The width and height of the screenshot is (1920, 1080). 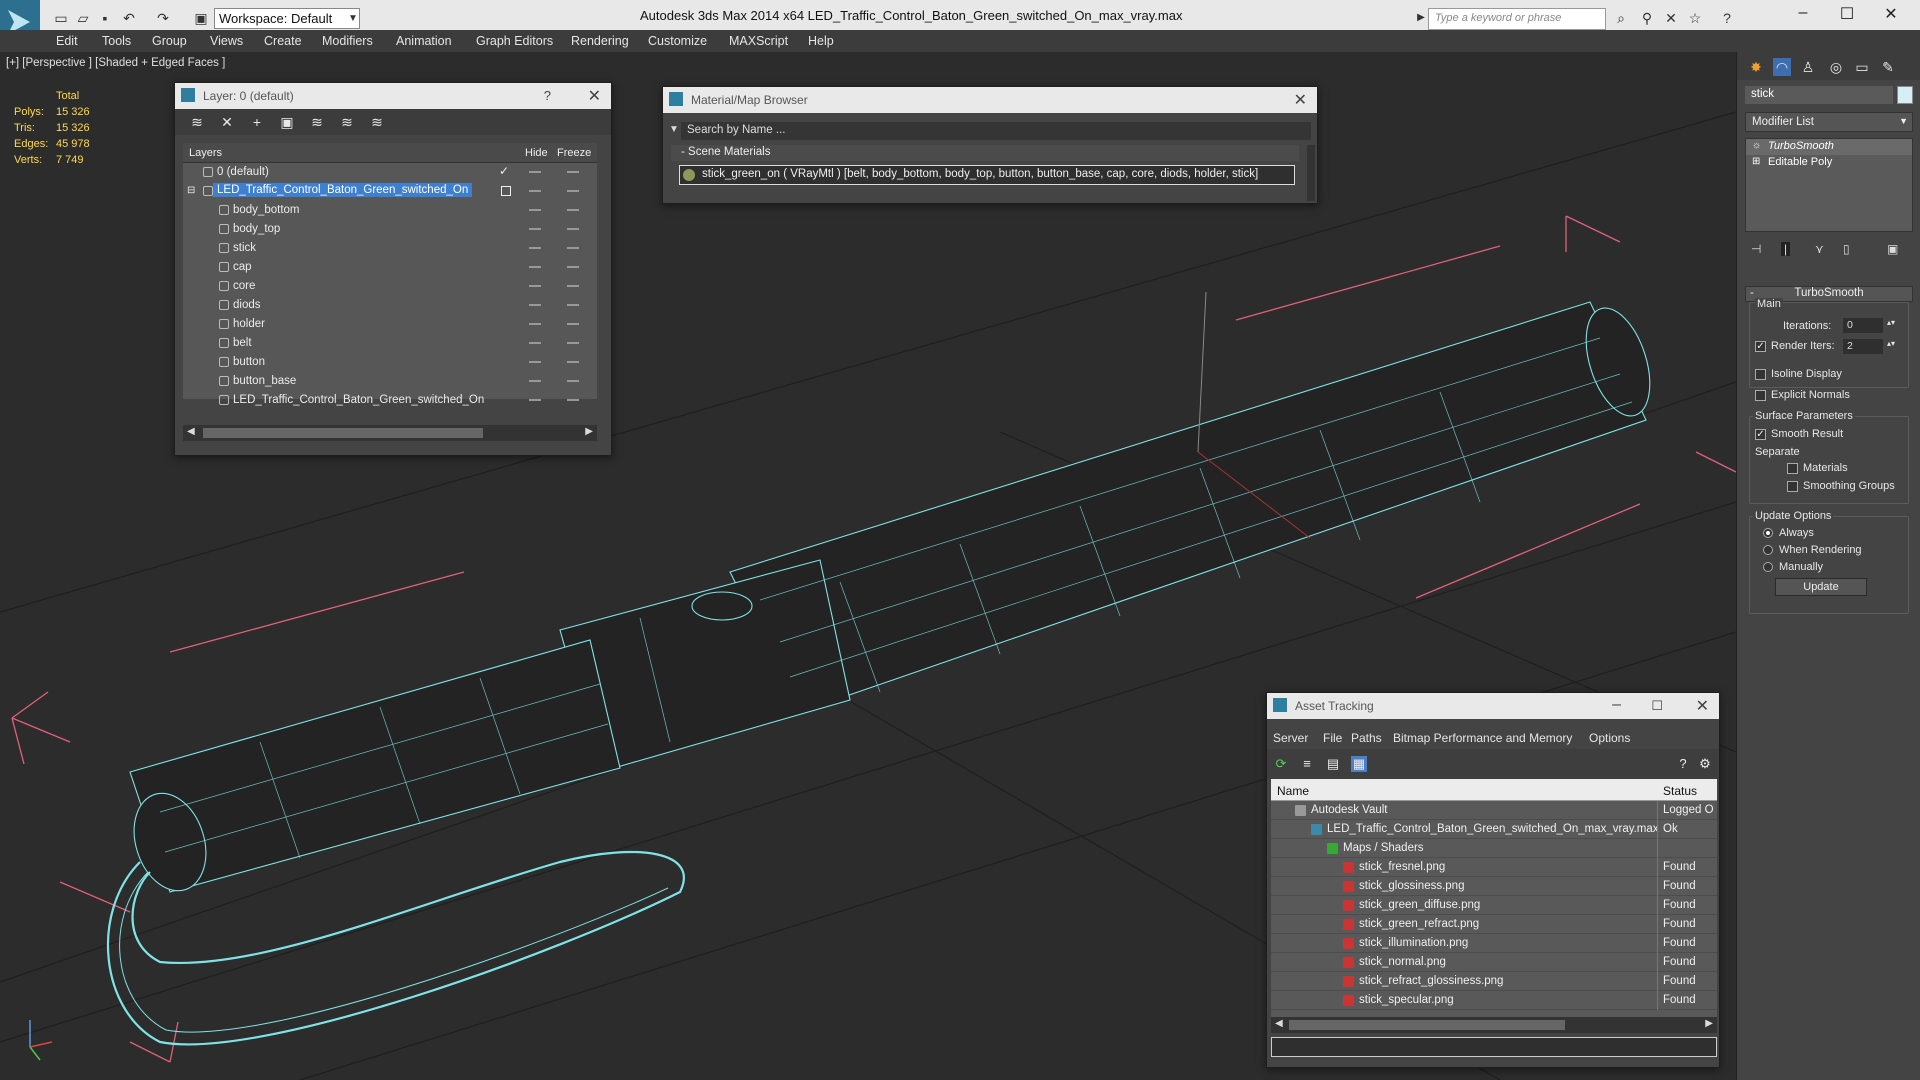 What do you see at coordinates (1829, 122) in the screenshot?
I see `modifier-list-dropdown: Modifier List ▼` at bounding box center [1829, 122].